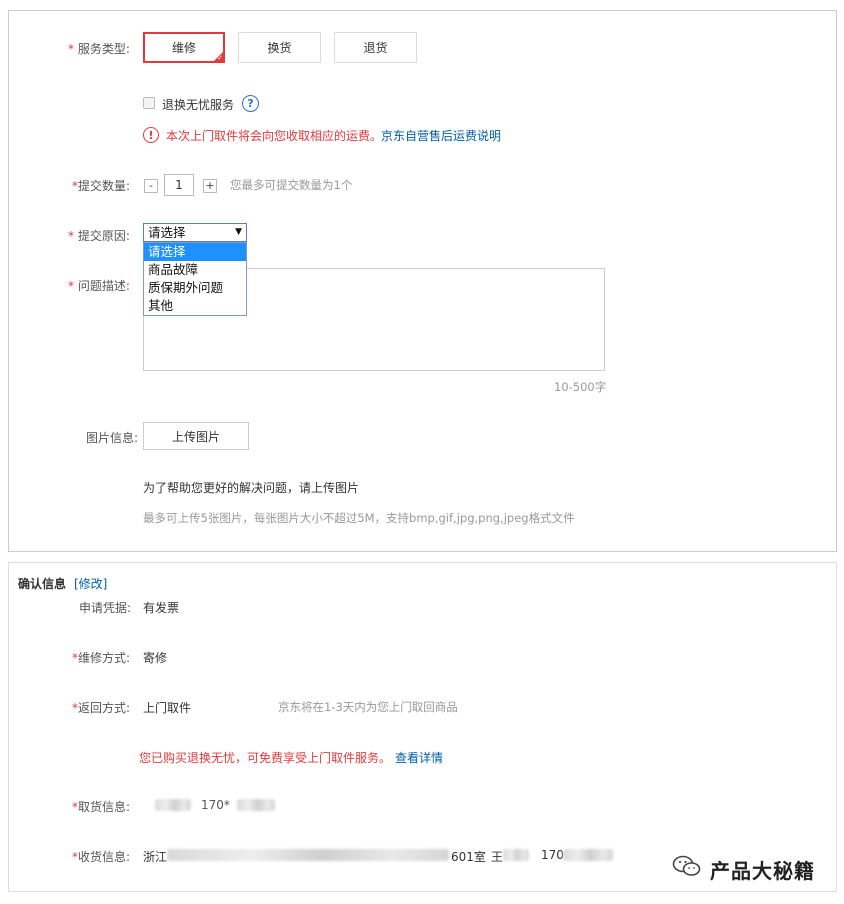 This screenshot has height=904, width=844. I want to click on service-option-label: 换货, so click(279, 48).